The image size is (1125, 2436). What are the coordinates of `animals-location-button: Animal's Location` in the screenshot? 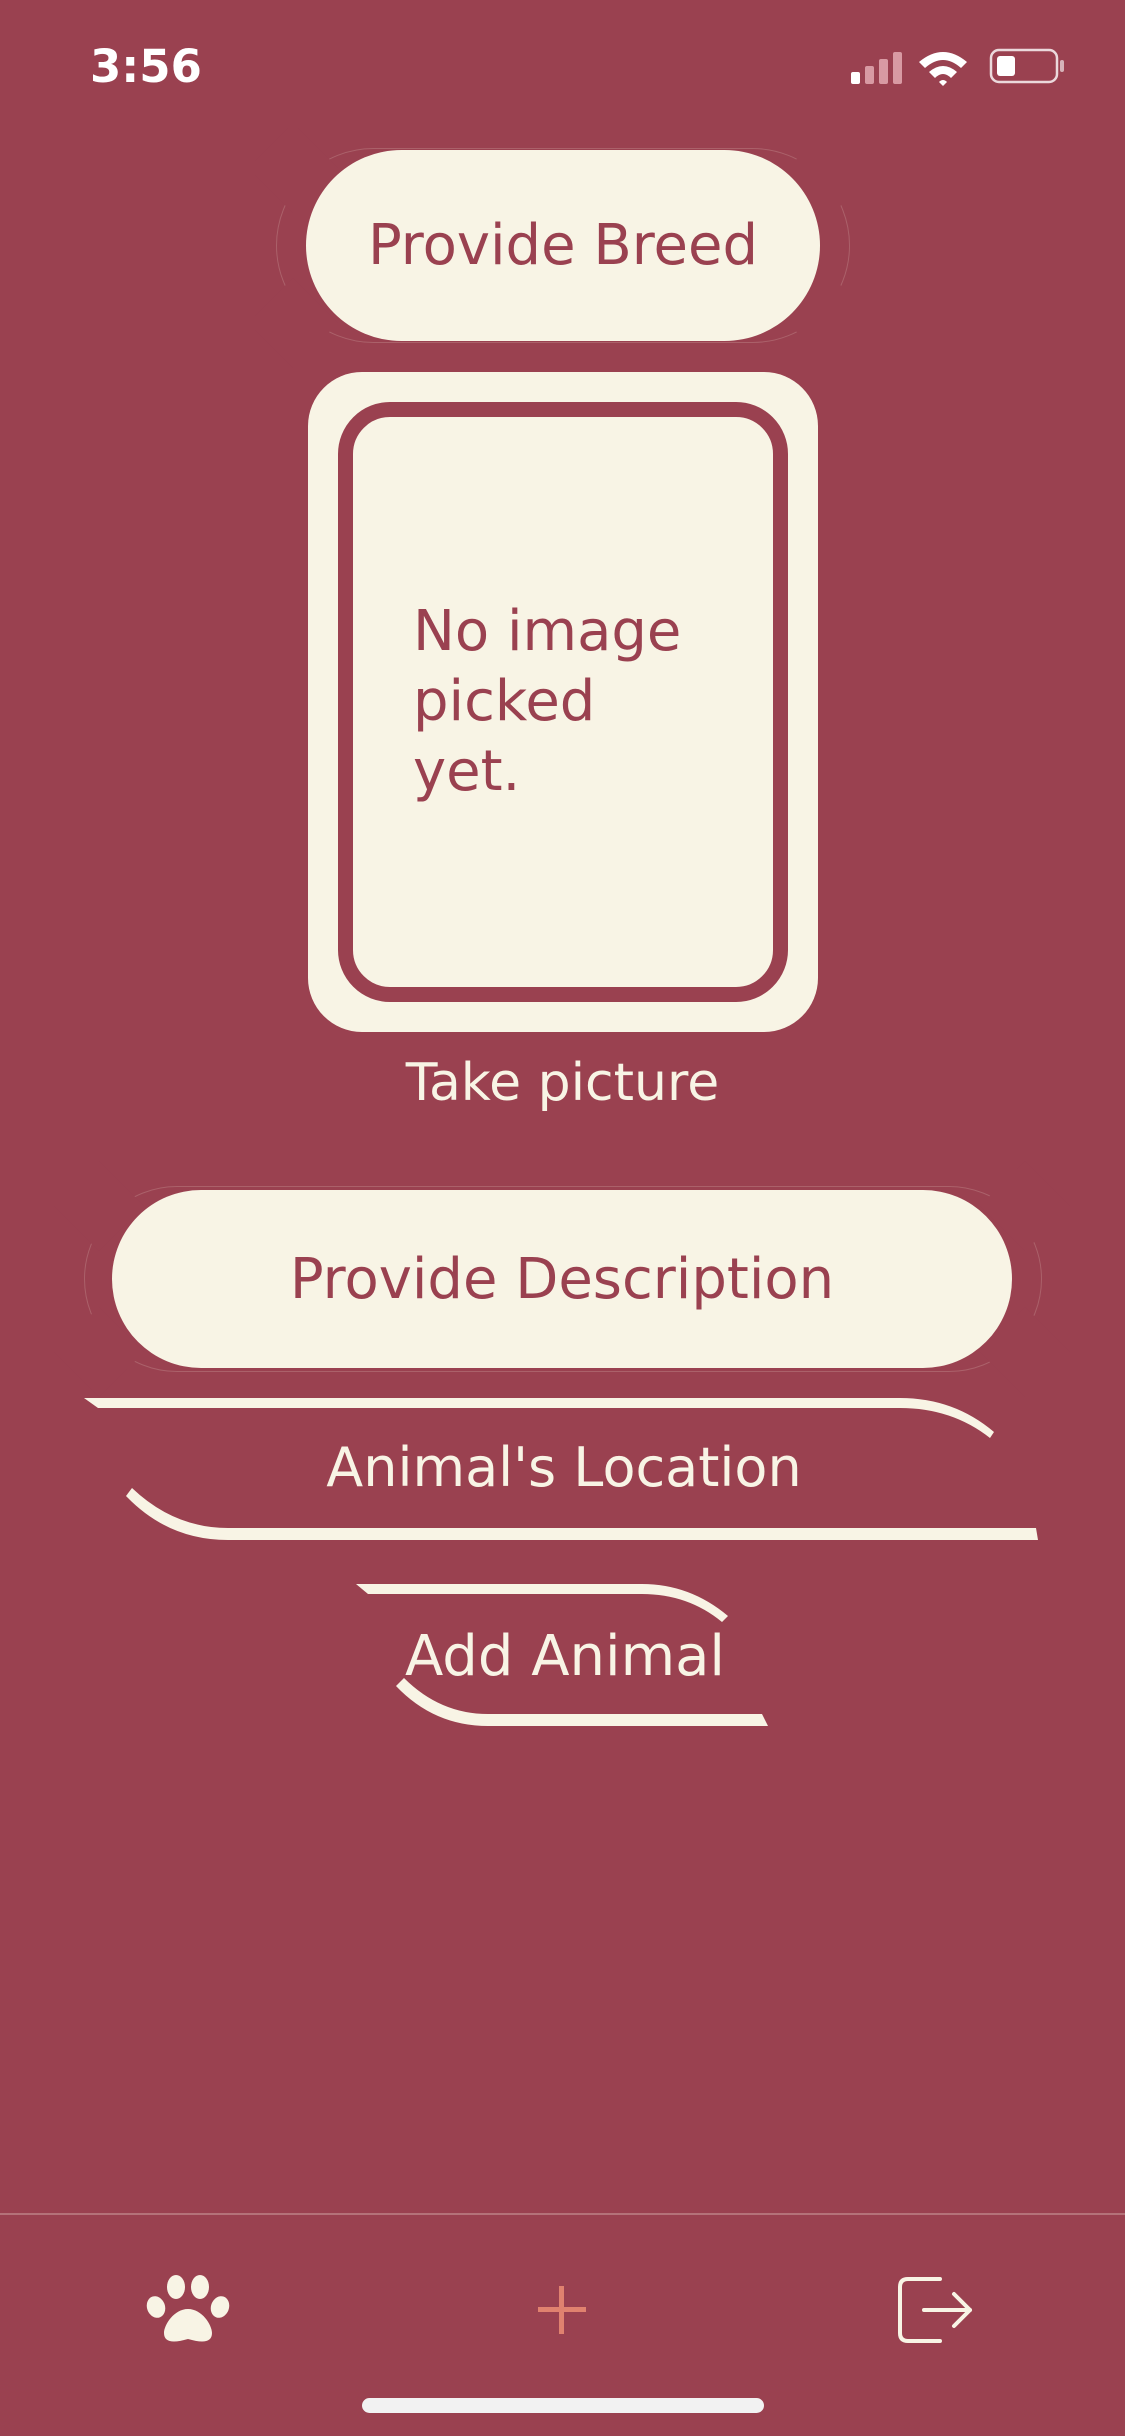 It's located at (564, 1469).